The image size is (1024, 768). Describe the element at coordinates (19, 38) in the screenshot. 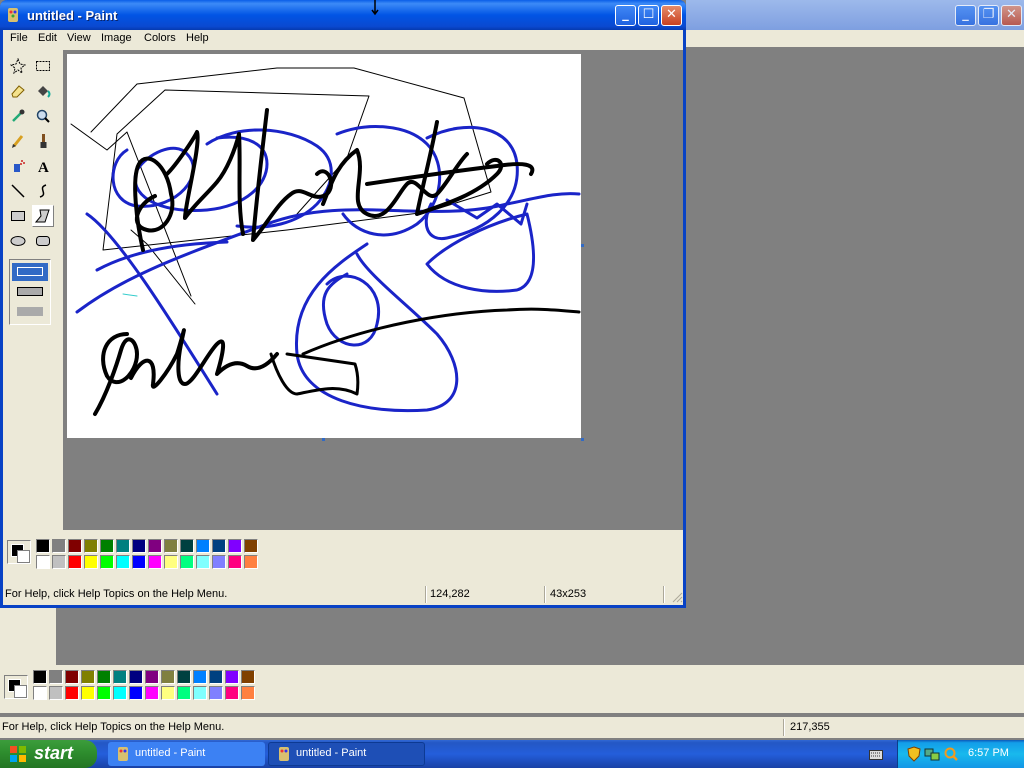

I see `menu-file: File` at that location.